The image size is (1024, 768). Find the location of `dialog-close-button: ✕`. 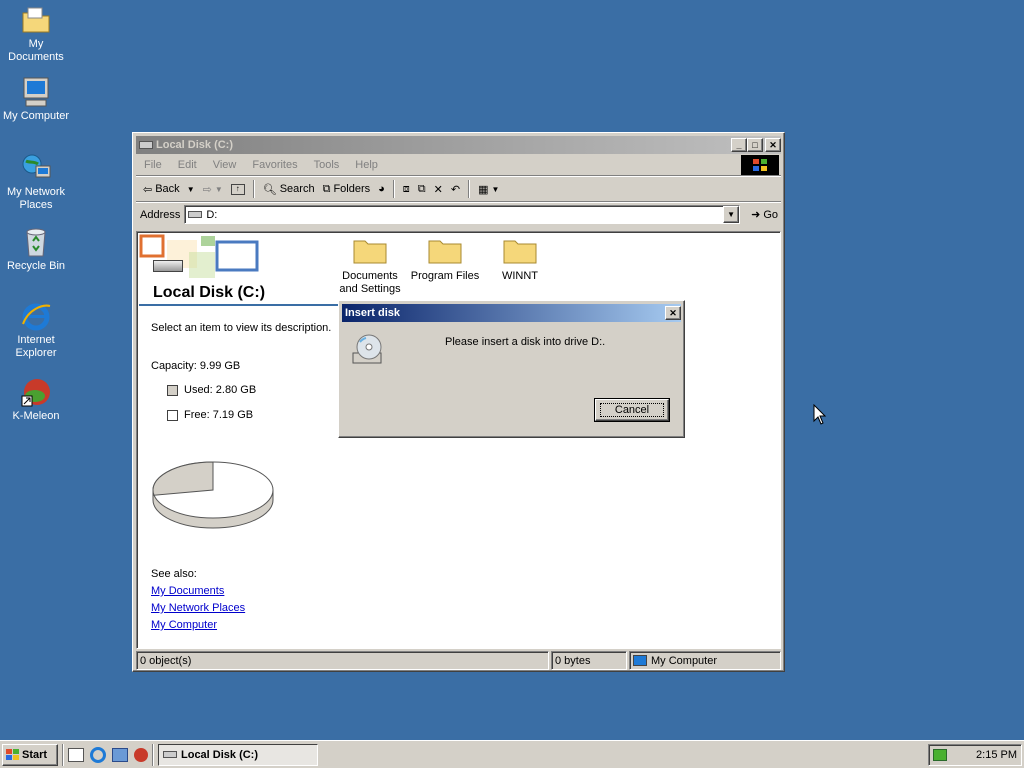

dialog-close-button: ✕ is located at coordinates (673, 313).